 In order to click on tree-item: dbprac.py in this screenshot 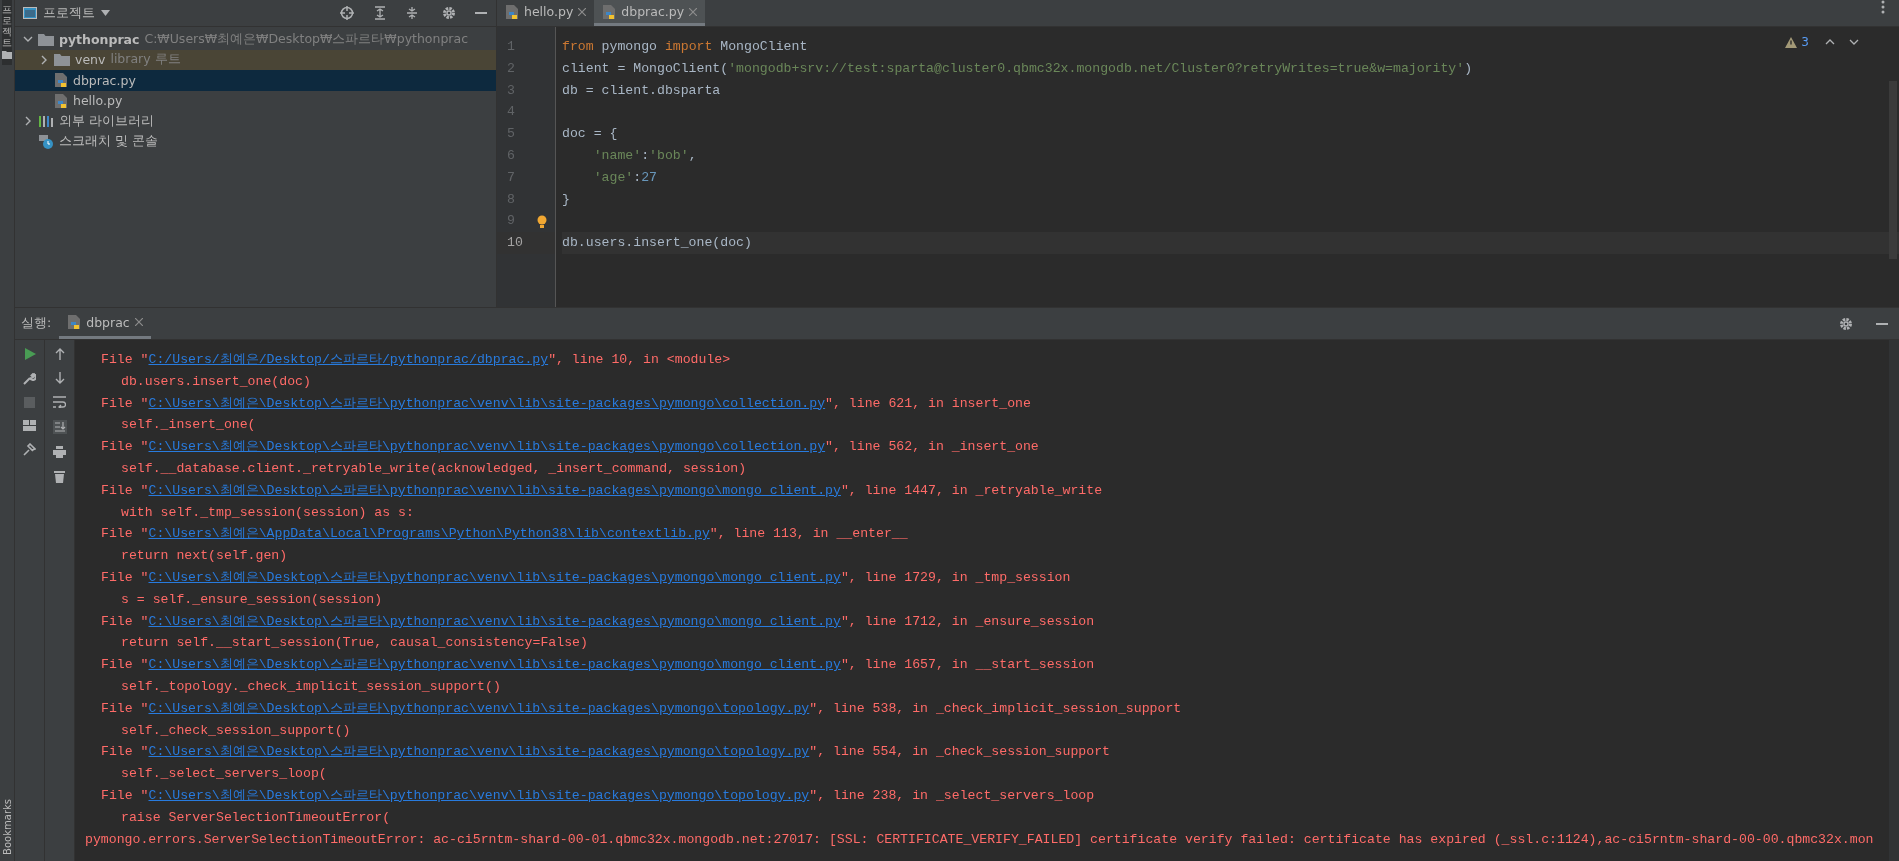, I will do `click(255, 80)`.